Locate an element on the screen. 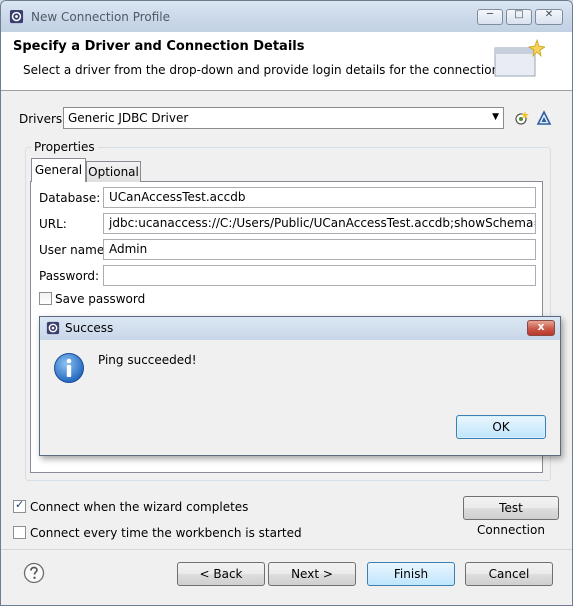  maximize-button: □ is located at coordinates (519, 17).